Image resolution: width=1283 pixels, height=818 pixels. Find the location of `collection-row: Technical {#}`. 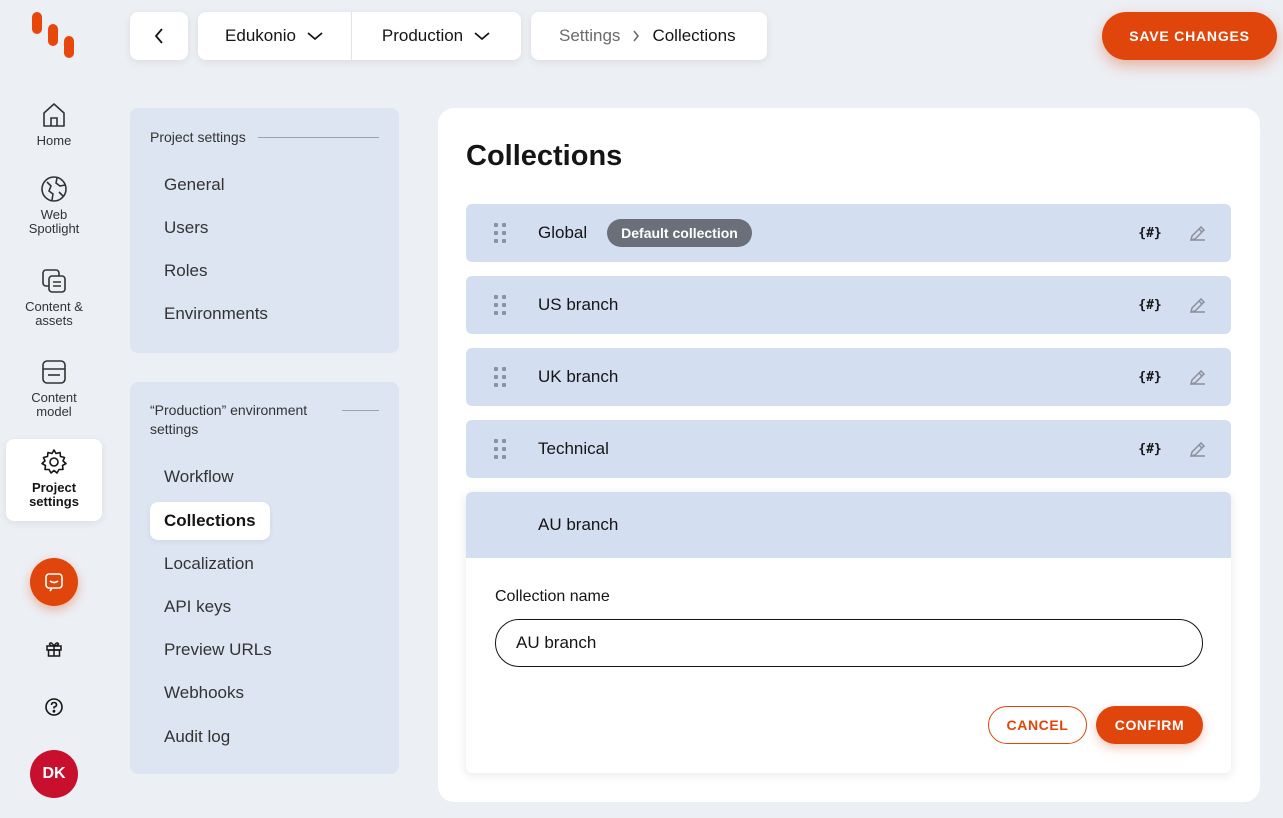

collection-row: Technical {#} is located at coordinates (848, 449).